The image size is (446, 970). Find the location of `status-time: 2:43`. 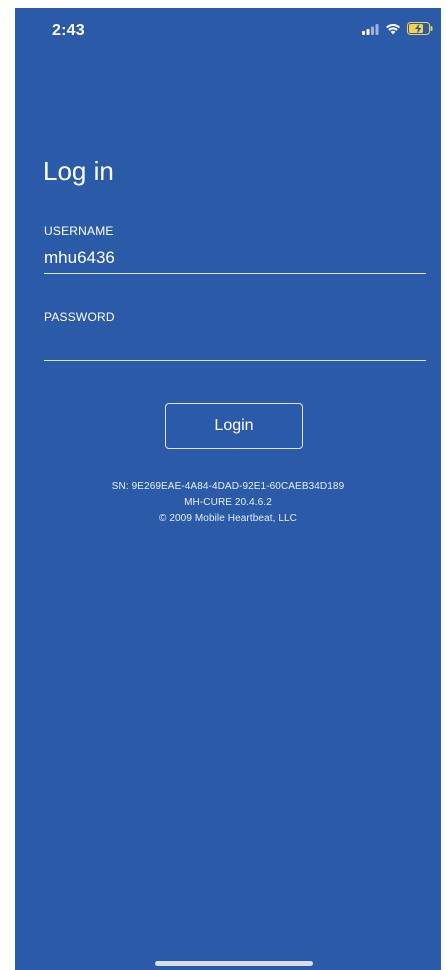

status-time: 2:43 is located at coordinates (68, 30).